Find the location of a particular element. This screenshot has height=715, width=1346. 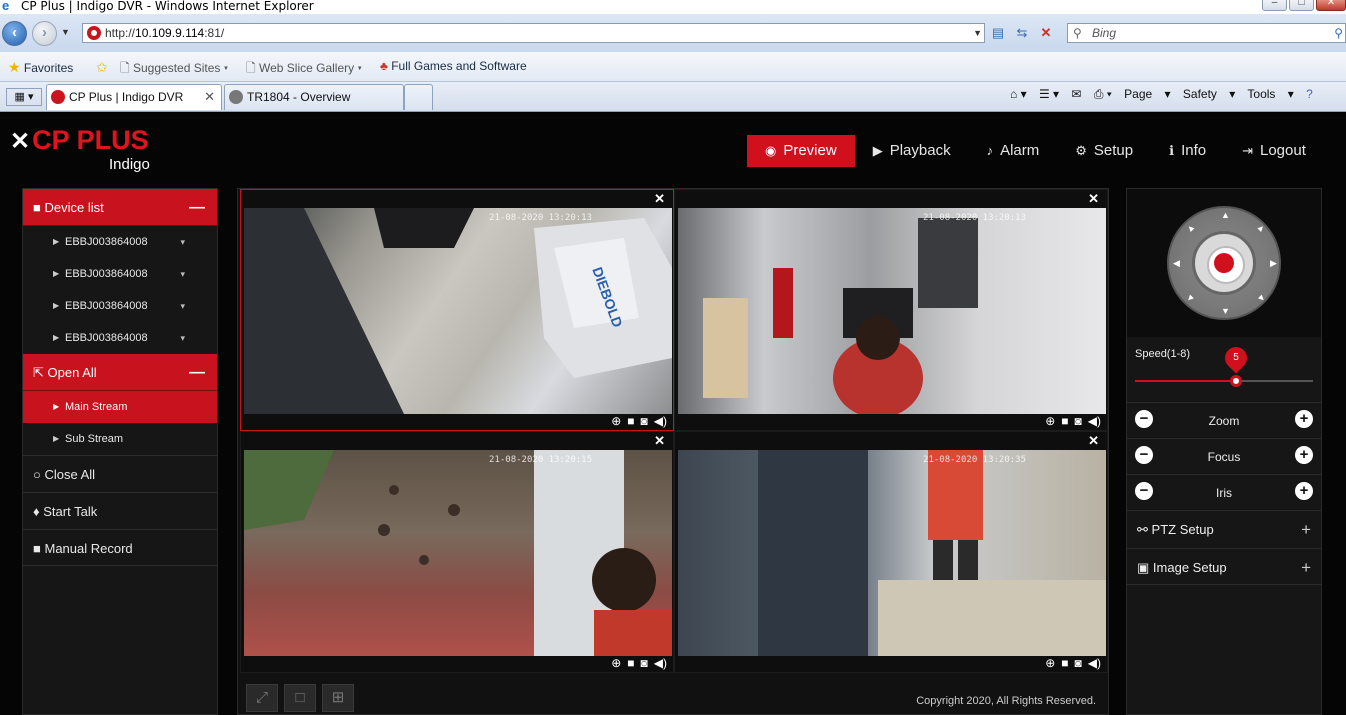

arrow-up-left-icon: ▲ is located at coordinates (1190, 227).